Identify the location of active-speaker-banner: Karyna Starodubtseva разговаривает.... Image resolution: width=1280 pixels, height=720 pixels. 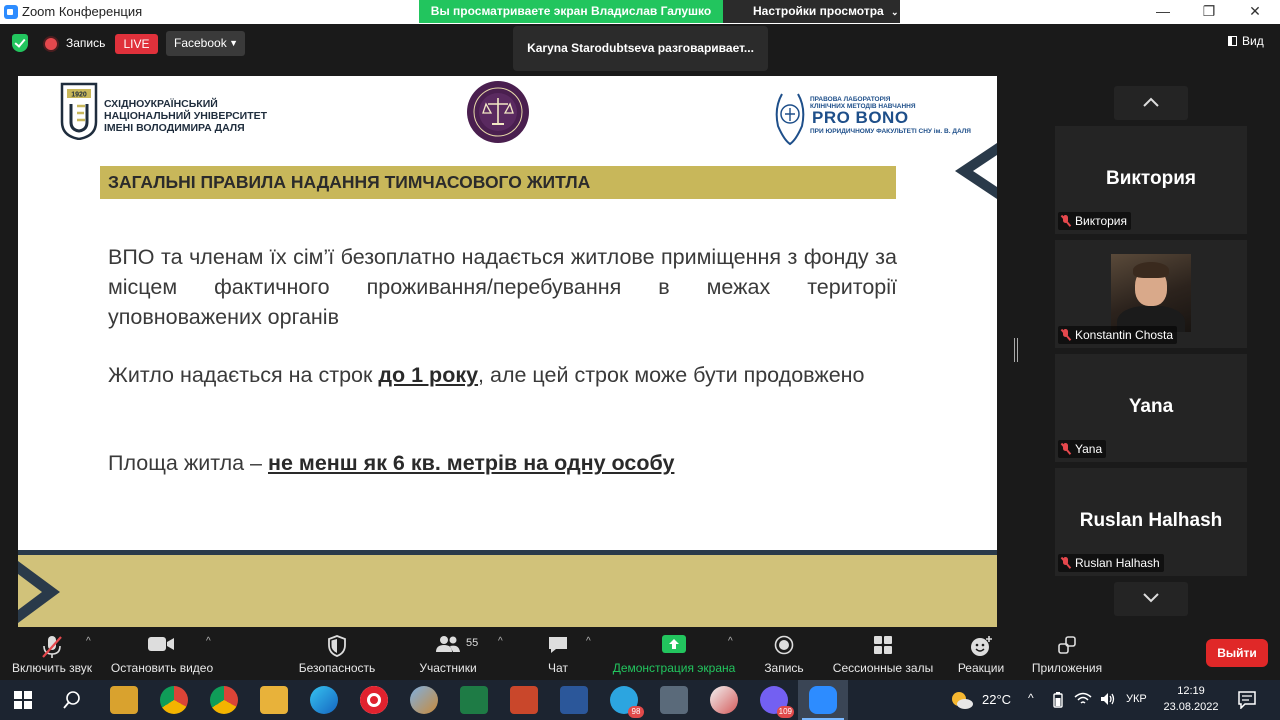
(640, 48).